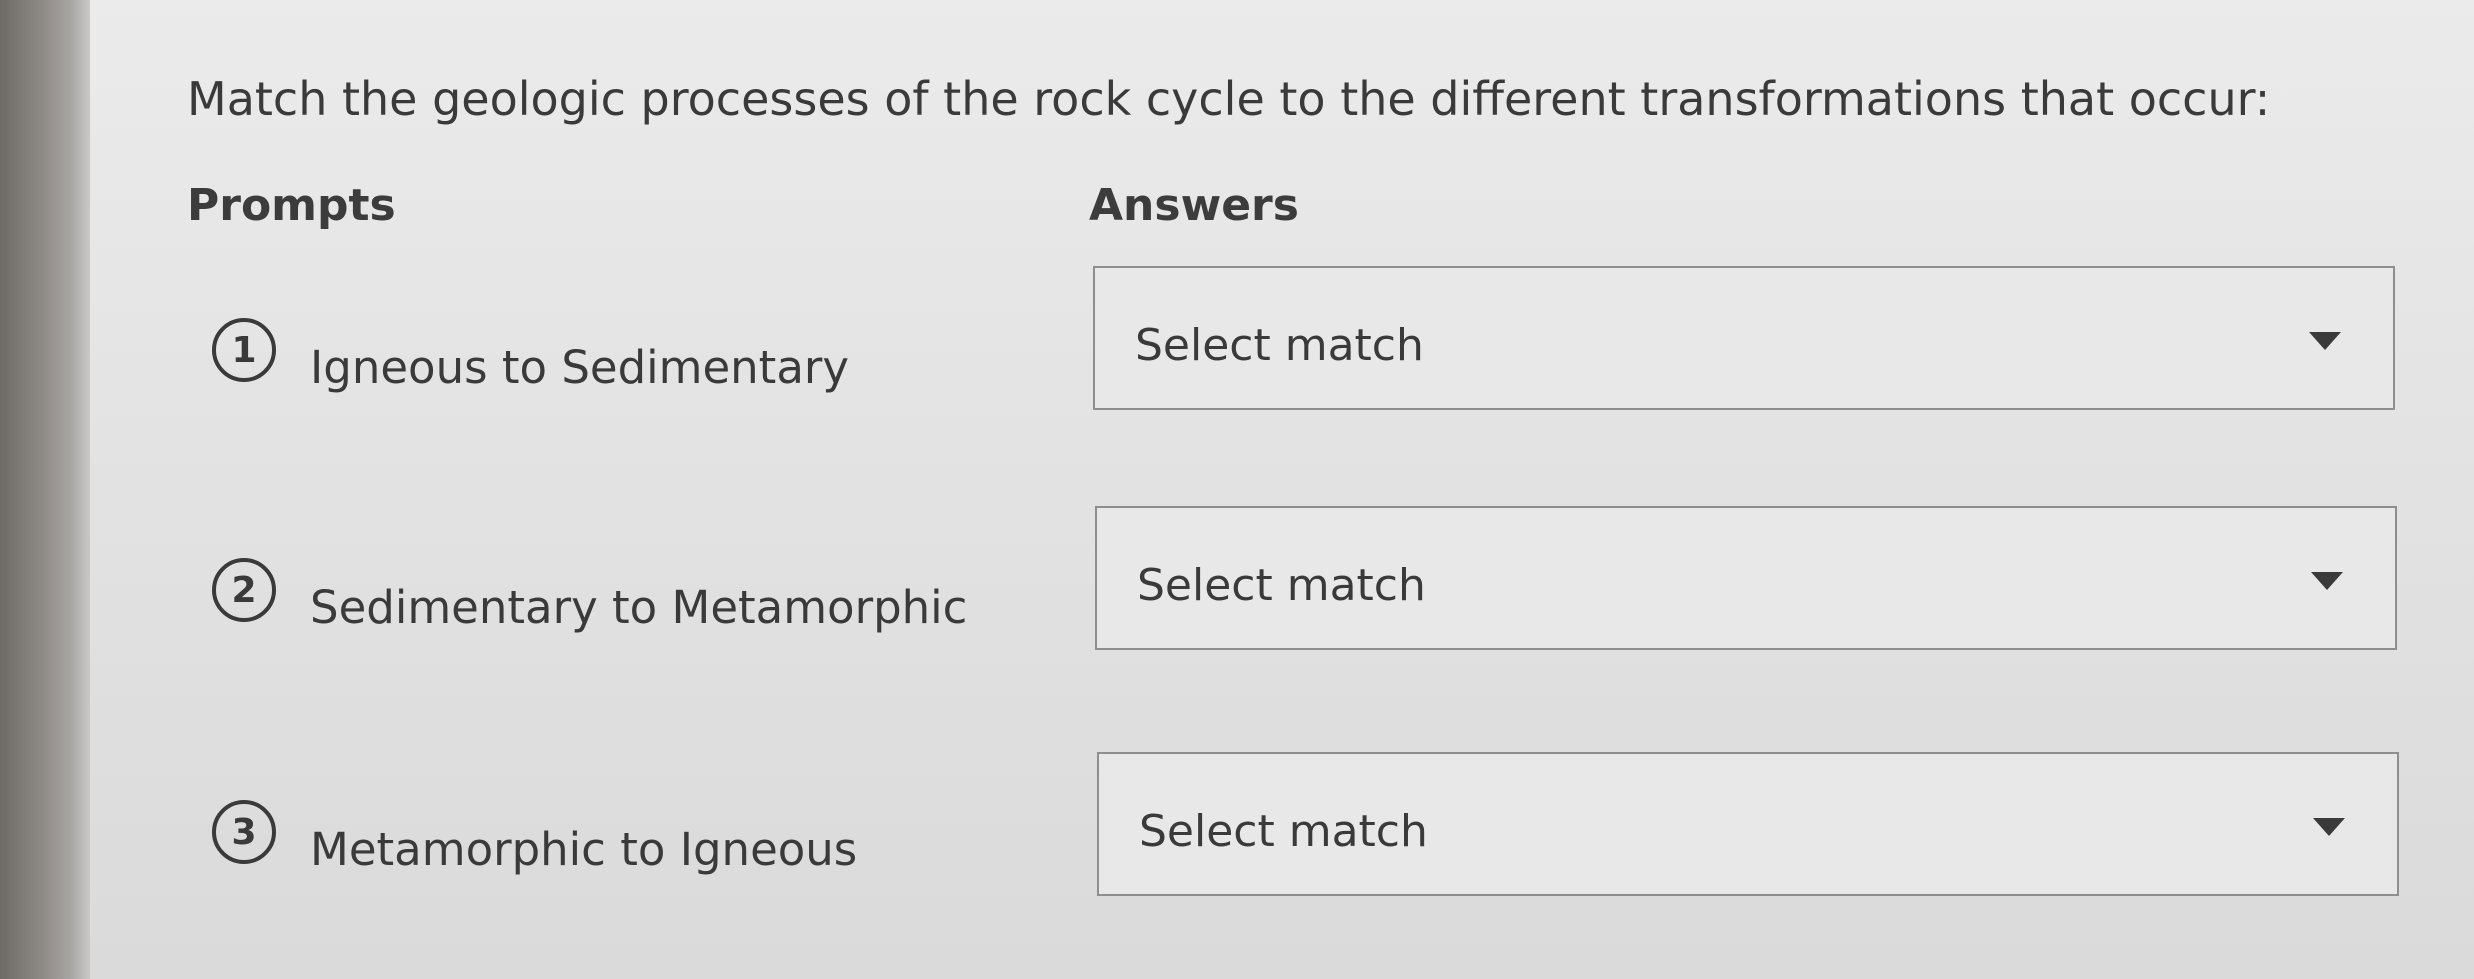 The width and height of the screenshot is (2474, 979). I want to click on match-select-3: Select match, so click(1748, 824).